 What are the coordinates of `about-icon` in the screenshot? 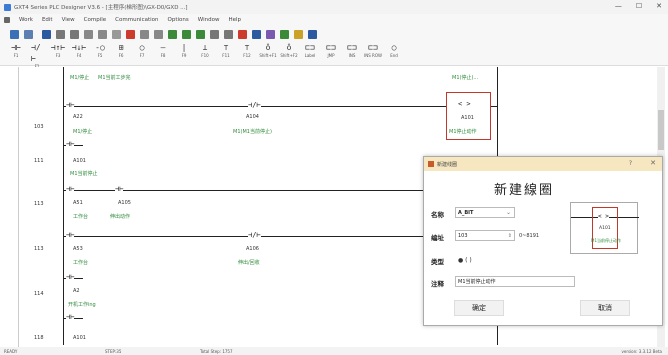 It's located at (298, 34).